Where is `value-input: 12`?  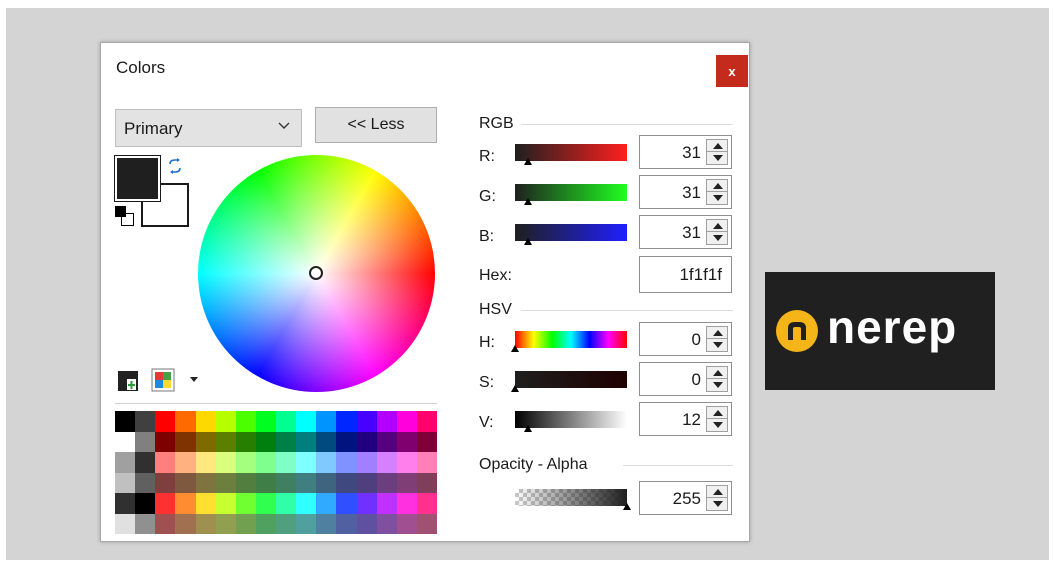 value-input: 12 is located at coordinates (685, 419).